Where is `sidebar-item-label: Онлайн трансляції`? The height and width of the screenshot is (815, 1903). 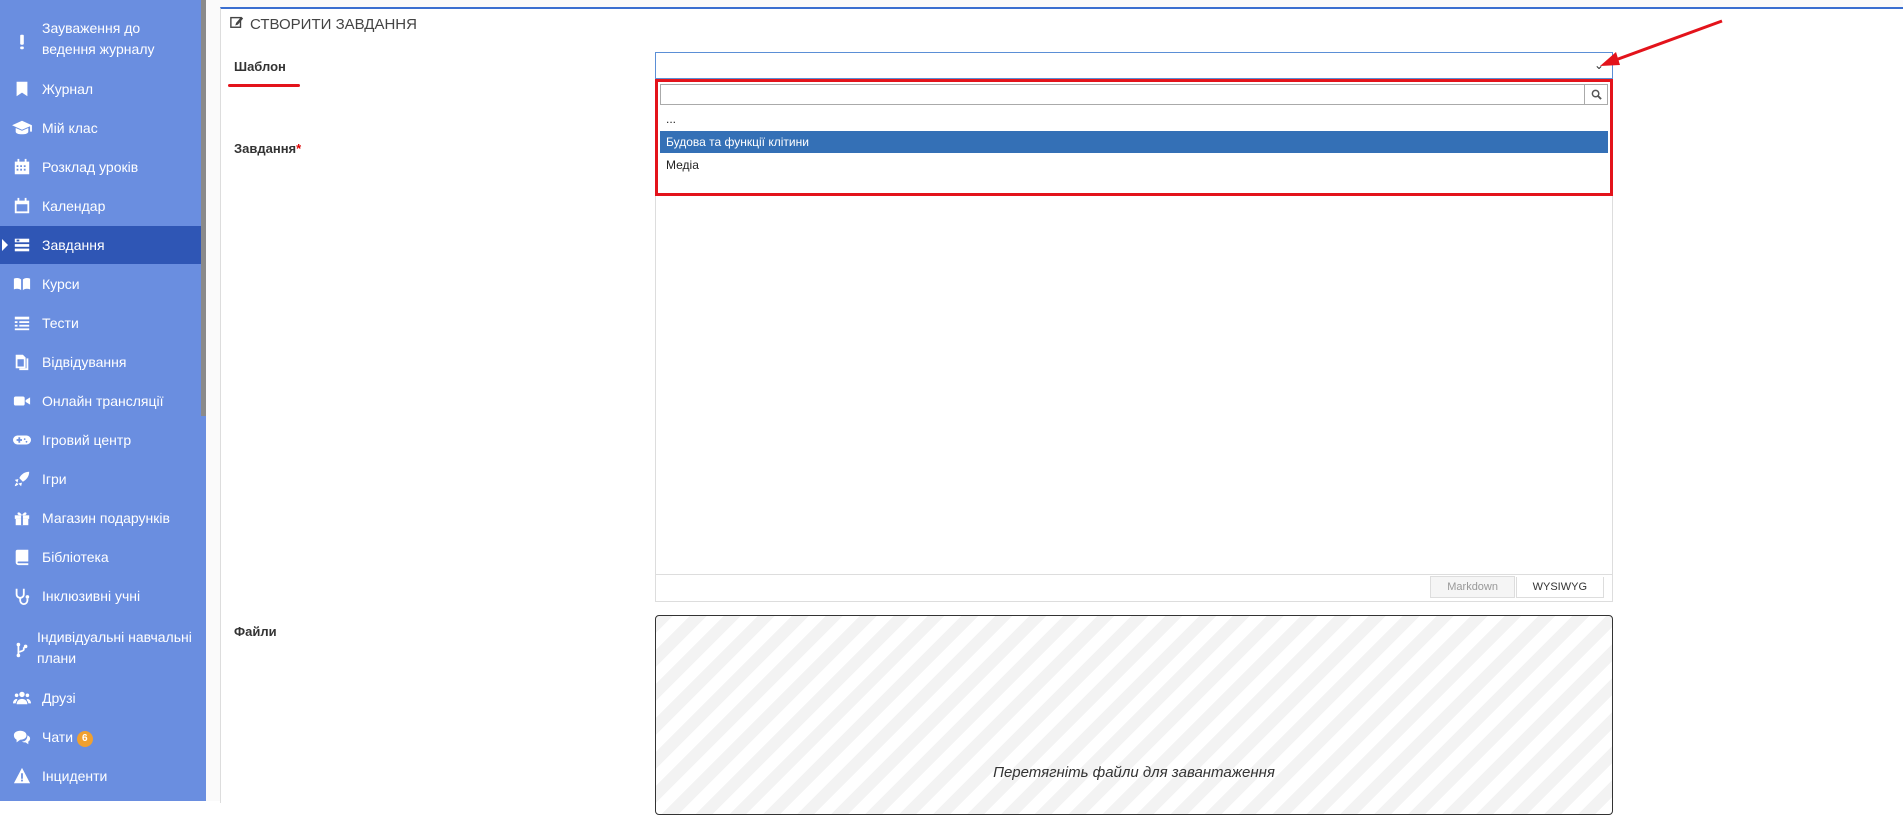 sidebar-item-label: Онлайн трансляції is located at coordinates (103, 400).